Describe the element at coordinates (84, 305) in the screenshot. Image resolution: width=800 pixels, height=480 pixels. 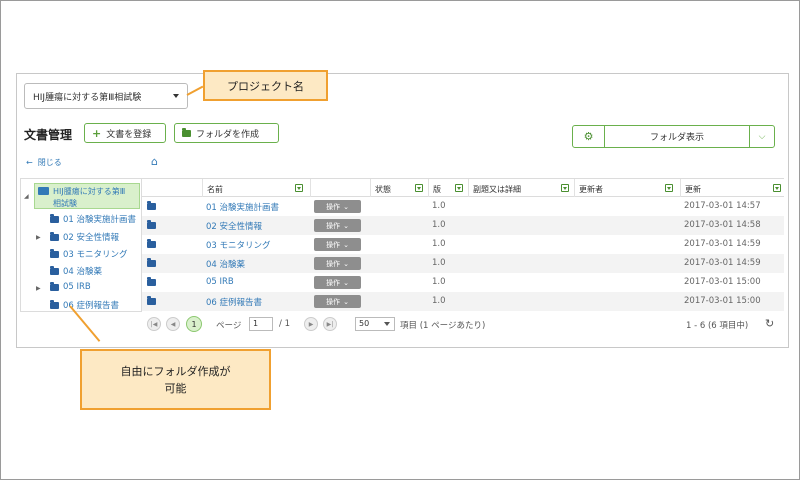
I see `tree-item-06: 06 症例報告書` at that location.